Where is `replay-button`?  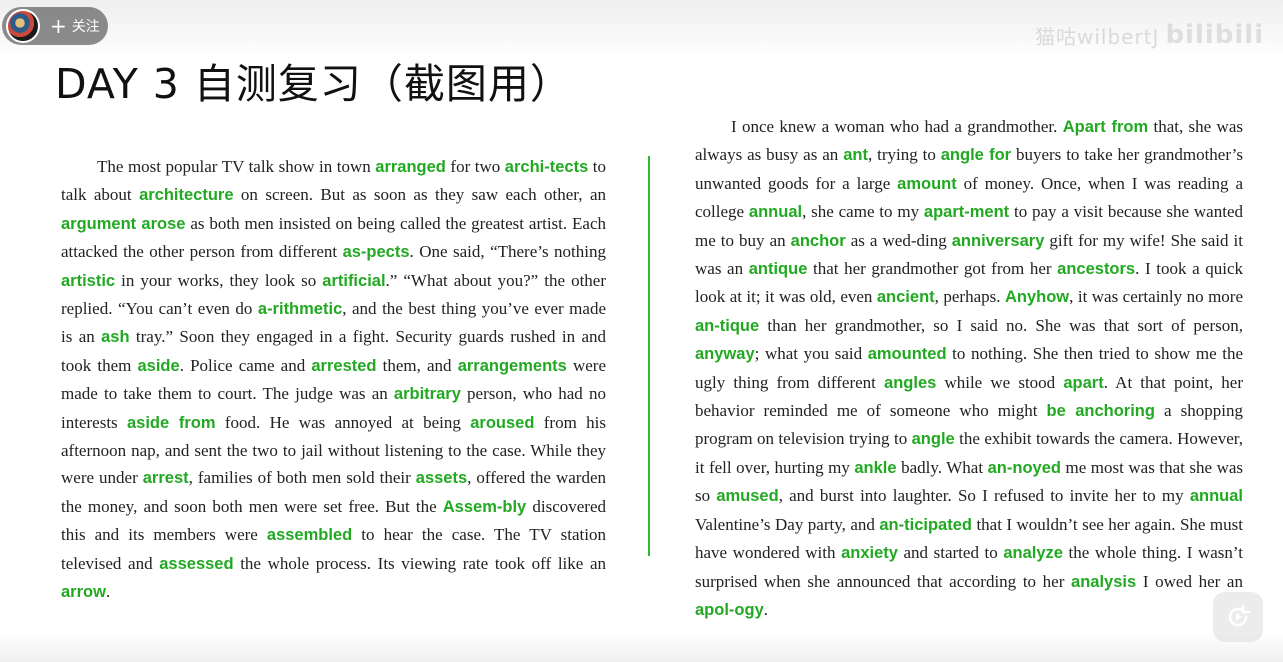
replay-button is located at coordinates (1238, 617).